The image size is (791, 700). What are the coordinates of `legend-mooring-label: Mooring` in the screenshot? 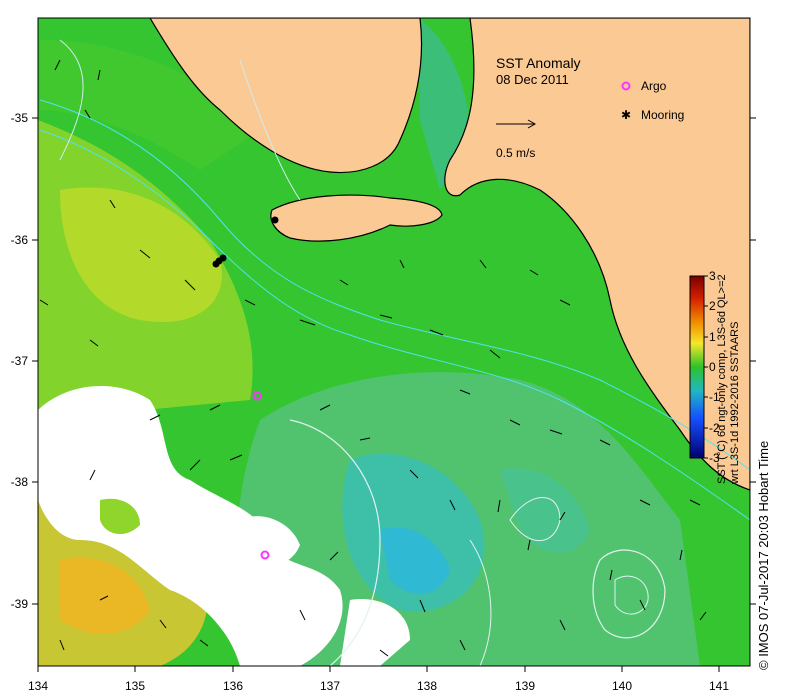 It's located at (662, 115).